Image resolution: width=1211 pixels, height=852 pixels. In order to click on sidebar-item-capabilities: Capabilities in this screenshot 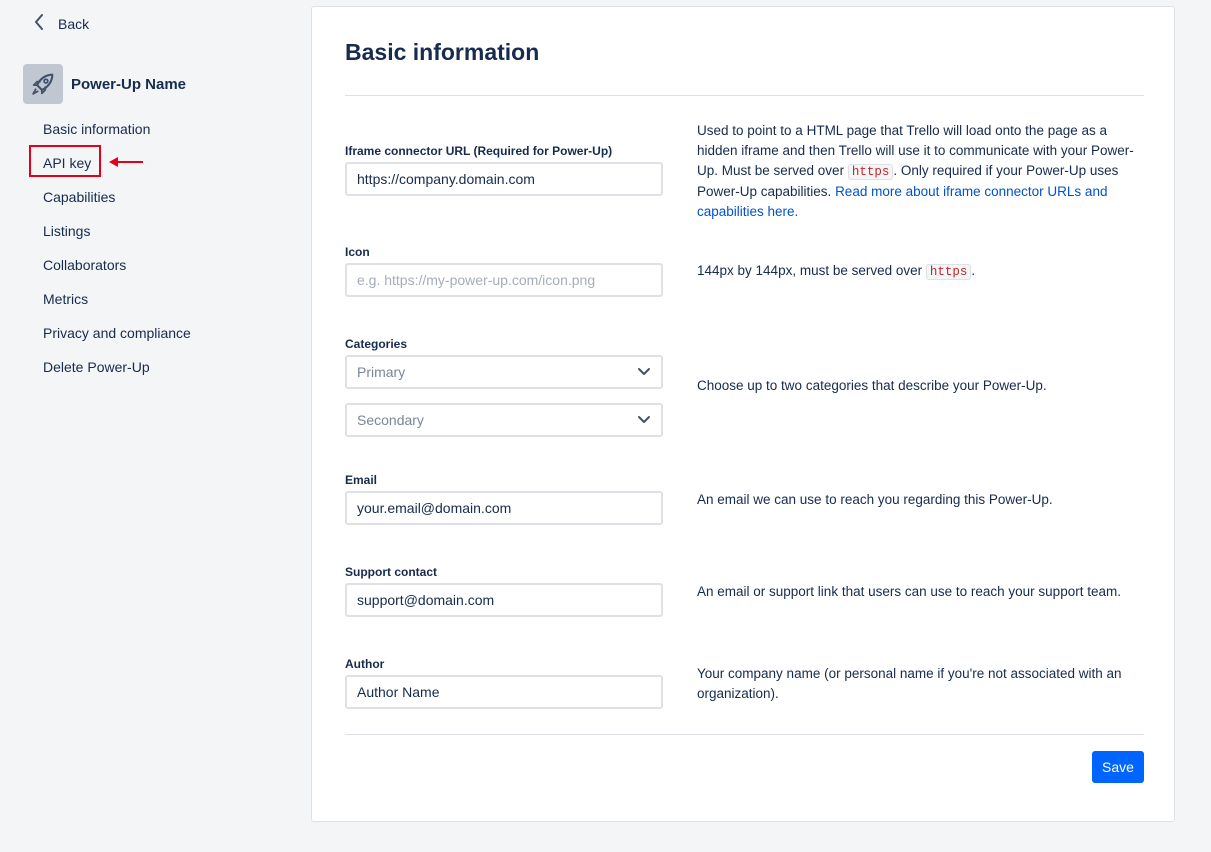, I will do `click(117, 205)`.